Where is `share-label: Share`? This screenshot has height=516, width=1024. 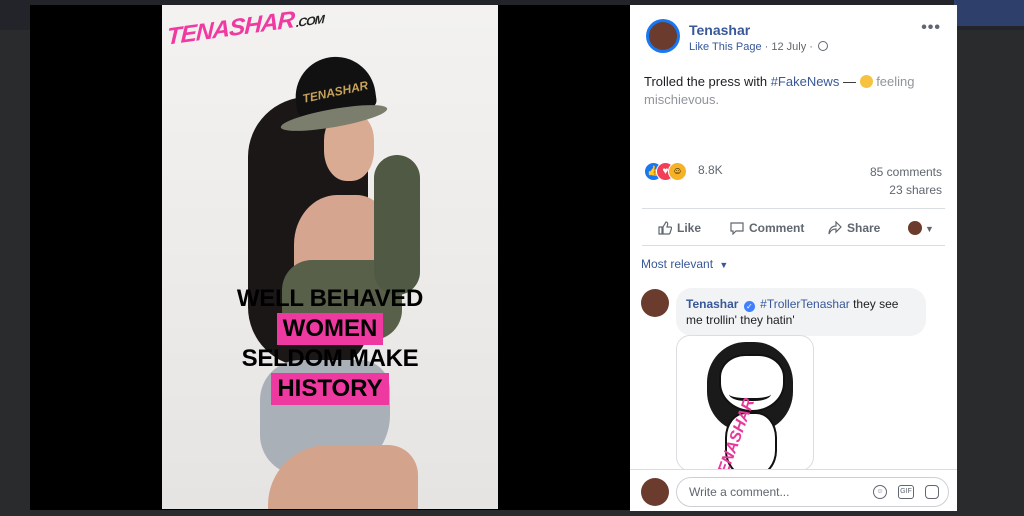 share-label: Share is located at coordinates (864, 228).